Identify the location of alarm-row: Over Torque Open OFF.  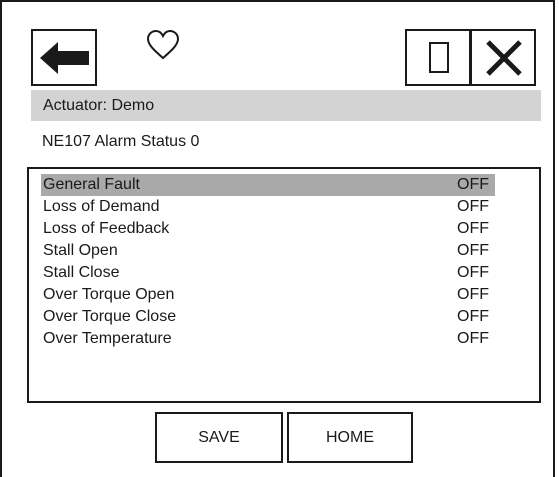
(268, 295).